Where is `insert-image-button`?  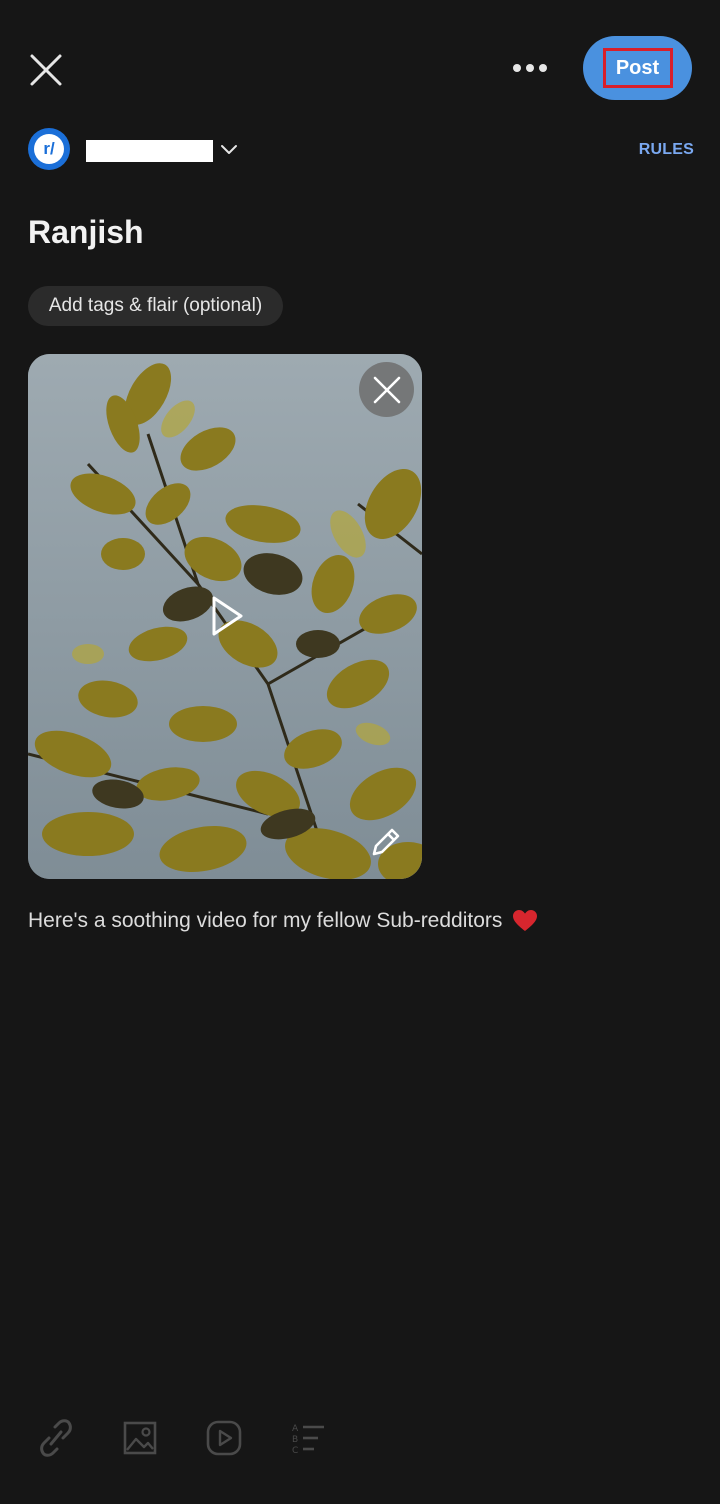
insert-image-button is located at coordinates (140, 1438).